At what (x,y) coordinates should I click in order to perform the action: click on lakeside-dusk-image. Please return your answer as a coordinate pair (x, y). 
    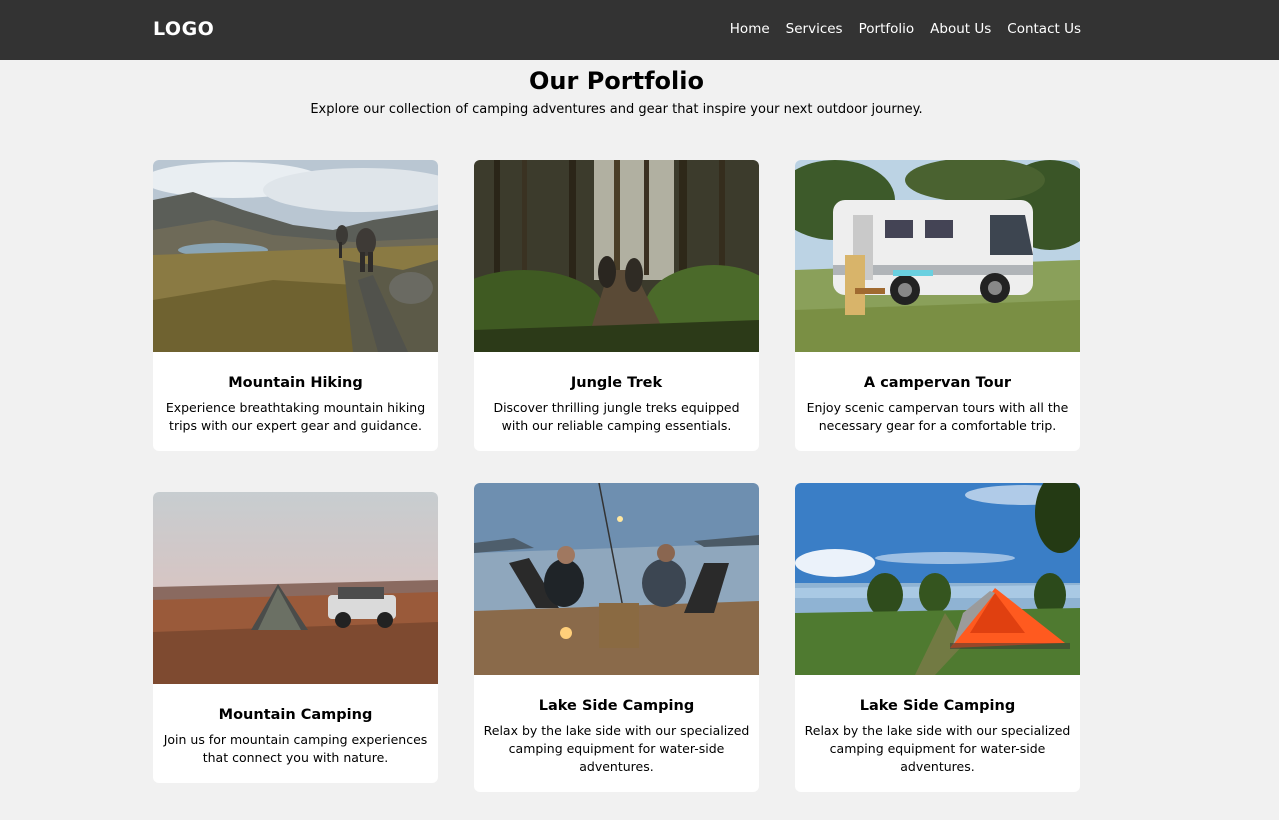
    Looking at the image, I should click on (616, 579).